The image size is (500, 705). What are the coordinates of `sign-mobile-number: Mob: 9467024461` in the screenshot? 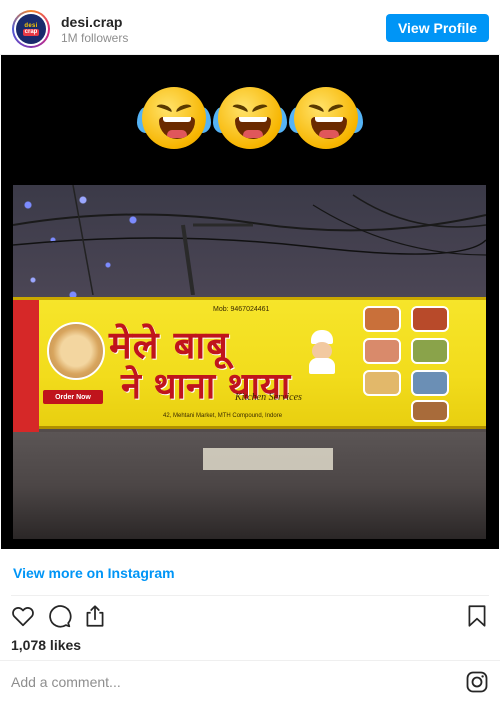 It's located at (241, 309).